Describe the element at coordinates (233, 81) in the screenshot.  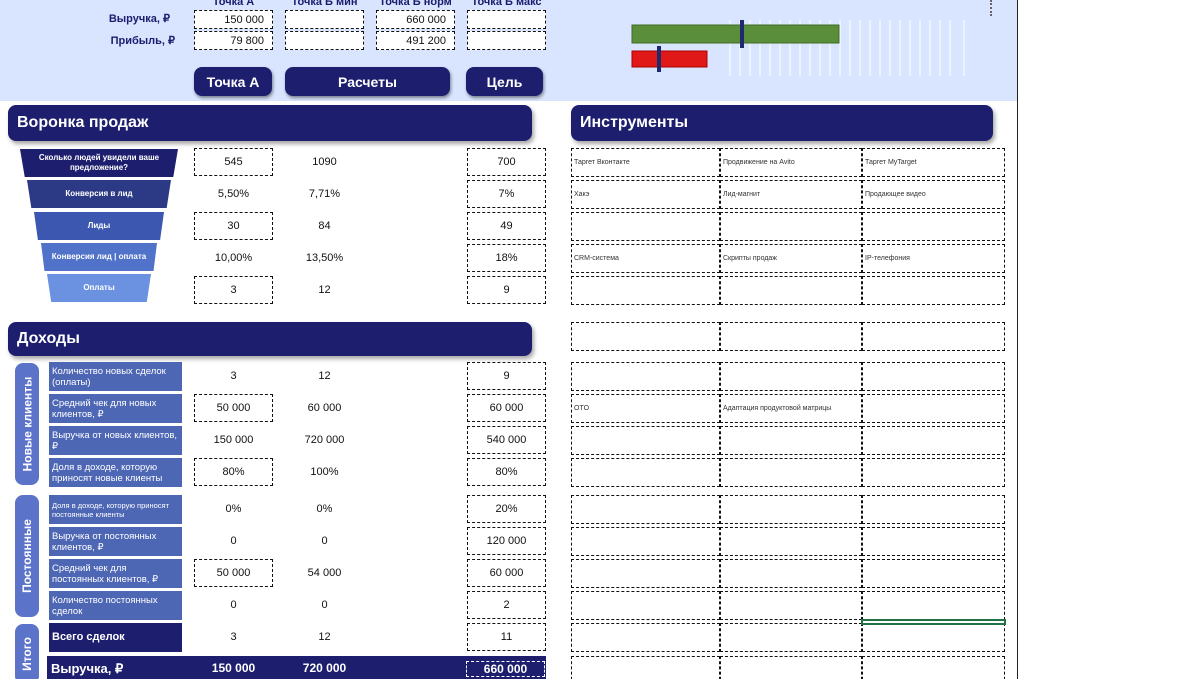
I see `point-a-button: Точка А` at that location.